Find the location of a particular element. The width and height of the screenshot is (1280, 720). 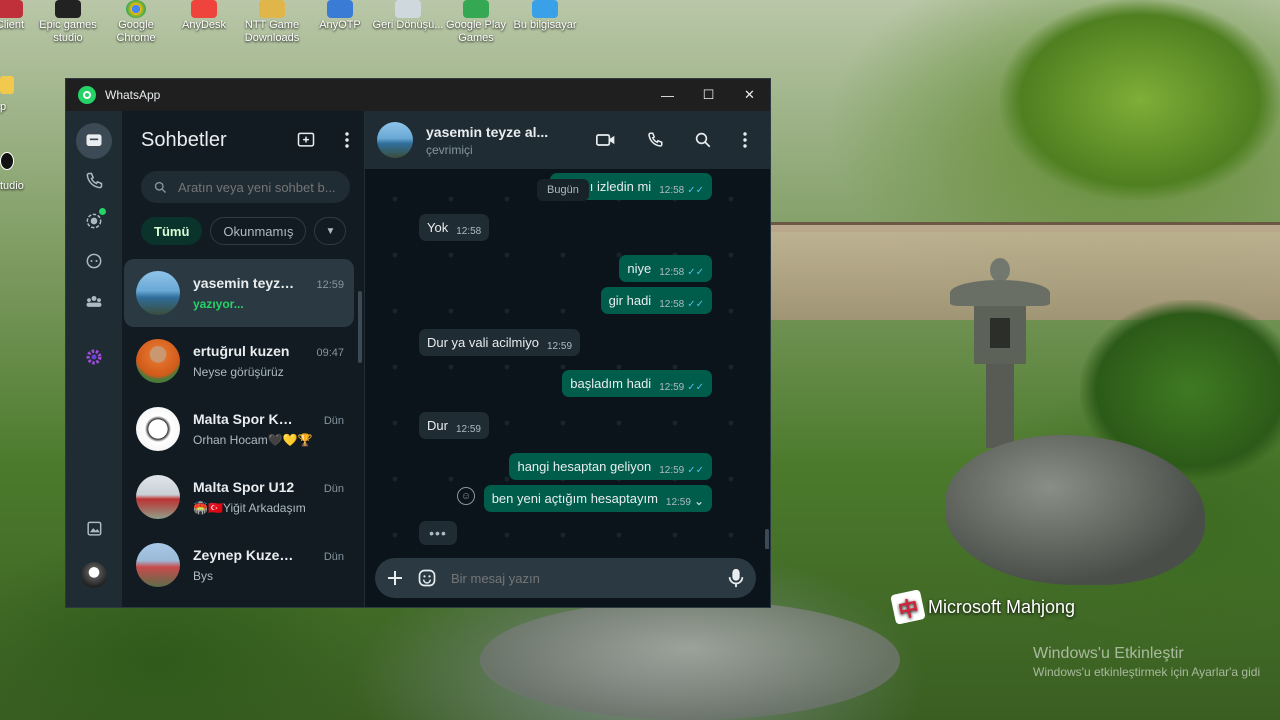

microphone-icon is located at coordinates (736, 578).